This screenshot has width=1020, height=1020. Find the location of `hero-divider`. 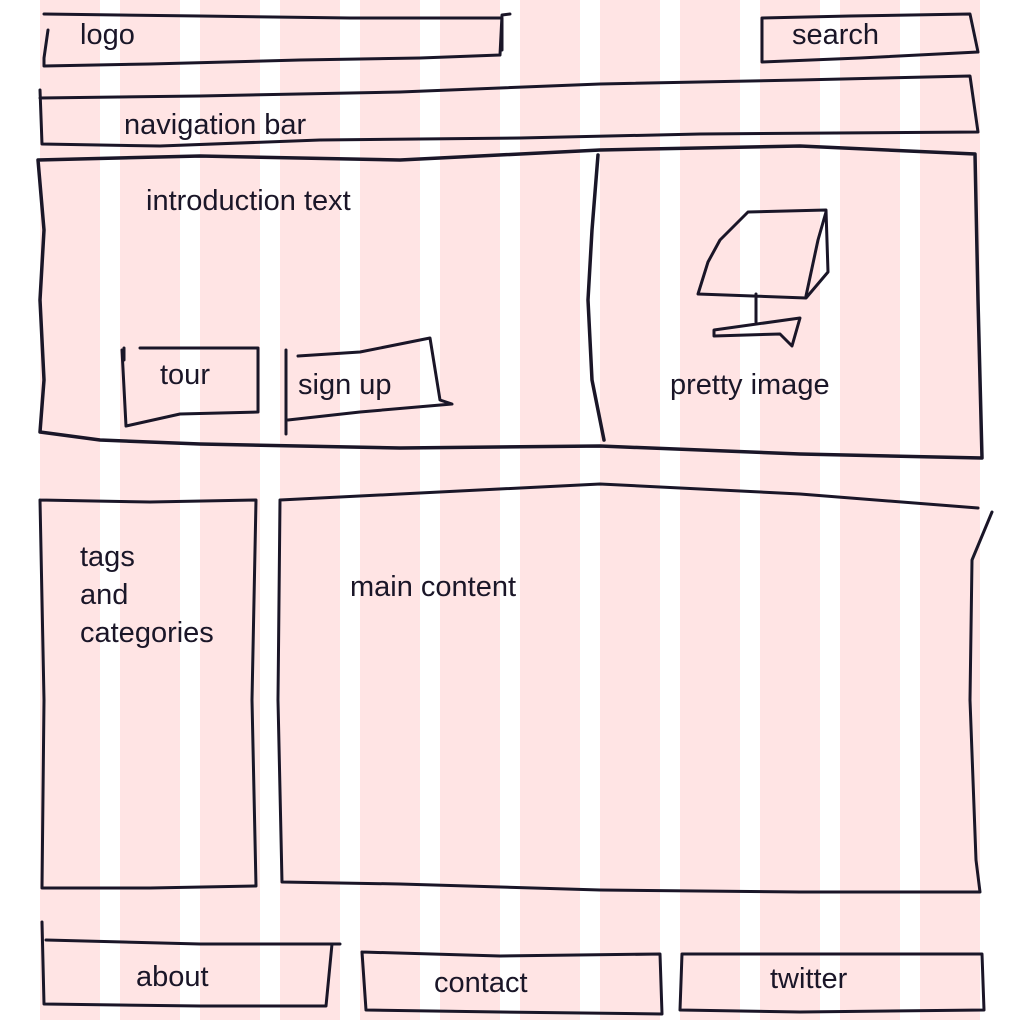

hero-divider is located at coordinates (596, 297).